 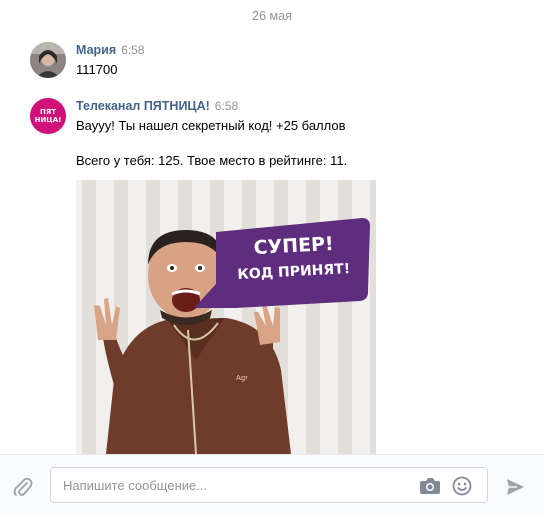 I want to click on message-header: Мария 6:58, so click(x=110, y=49).